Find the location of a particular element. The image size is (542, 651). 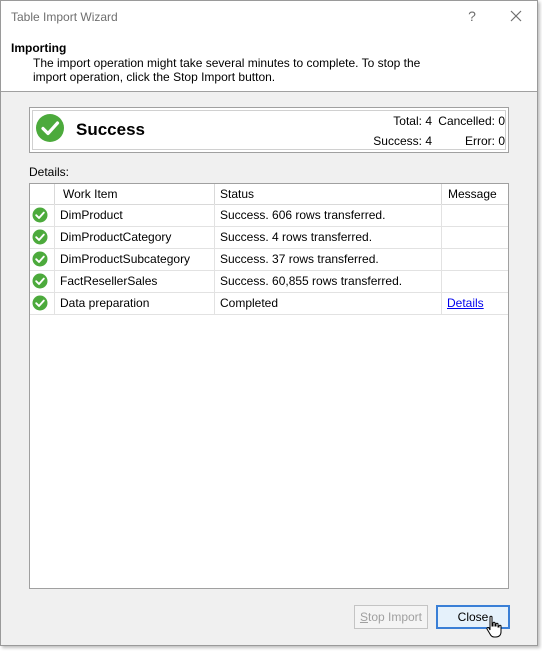

close-window-button is located at coordinates (516, 16).